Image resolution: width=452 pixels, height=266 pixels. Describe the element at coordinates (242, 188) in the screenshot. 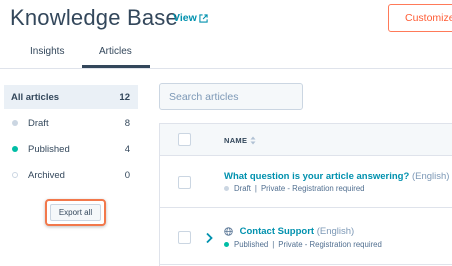

I see `article-status: Draft` at that location.